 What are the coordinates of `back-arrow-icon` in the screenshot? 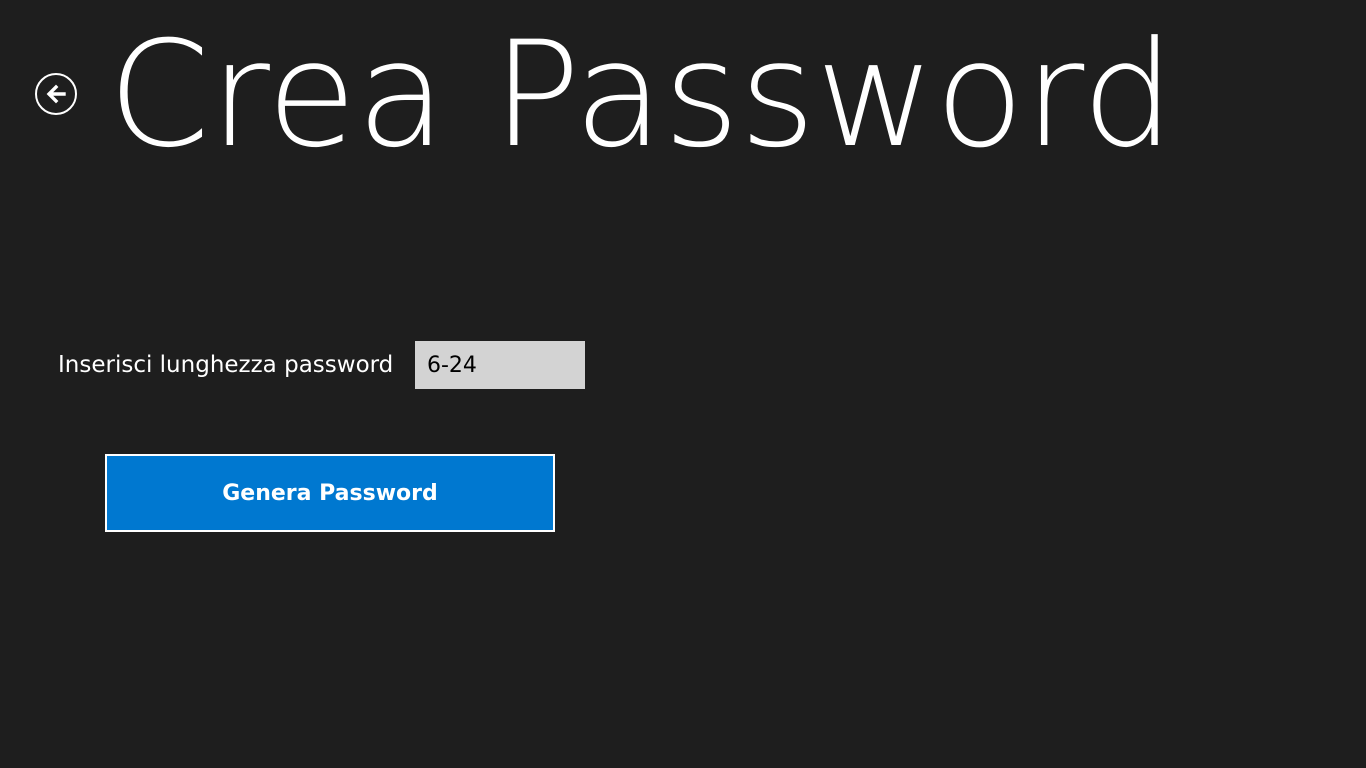 It's located at (56, 94).